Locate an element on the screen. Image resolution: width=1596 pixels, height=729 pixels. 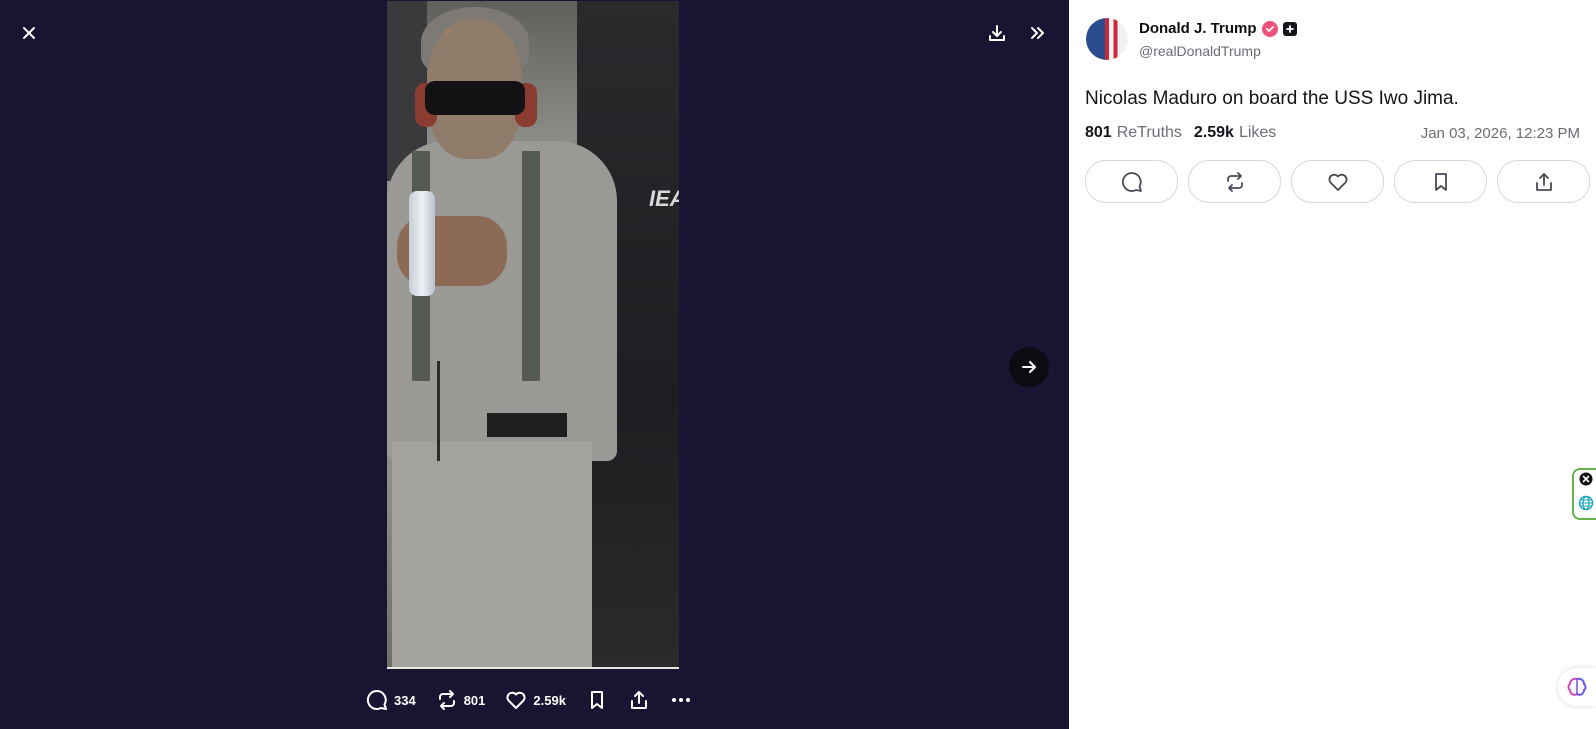
download-icon is located at coordinates (997, 33).